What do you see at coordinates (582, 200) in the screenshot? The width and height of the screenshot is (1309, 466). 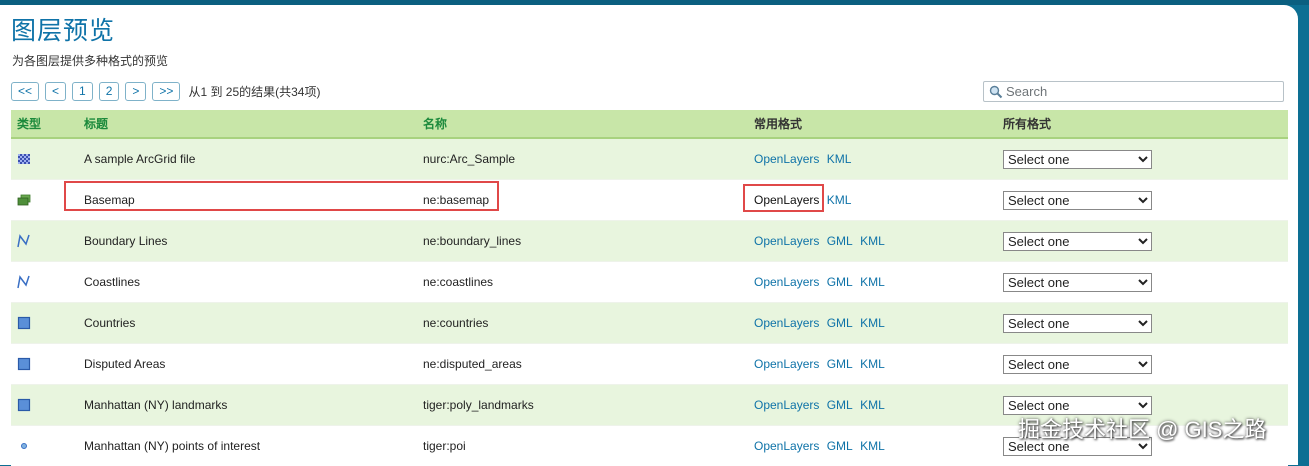 I see `layer-name: ne:basemap` at bounding box center [582, 200].